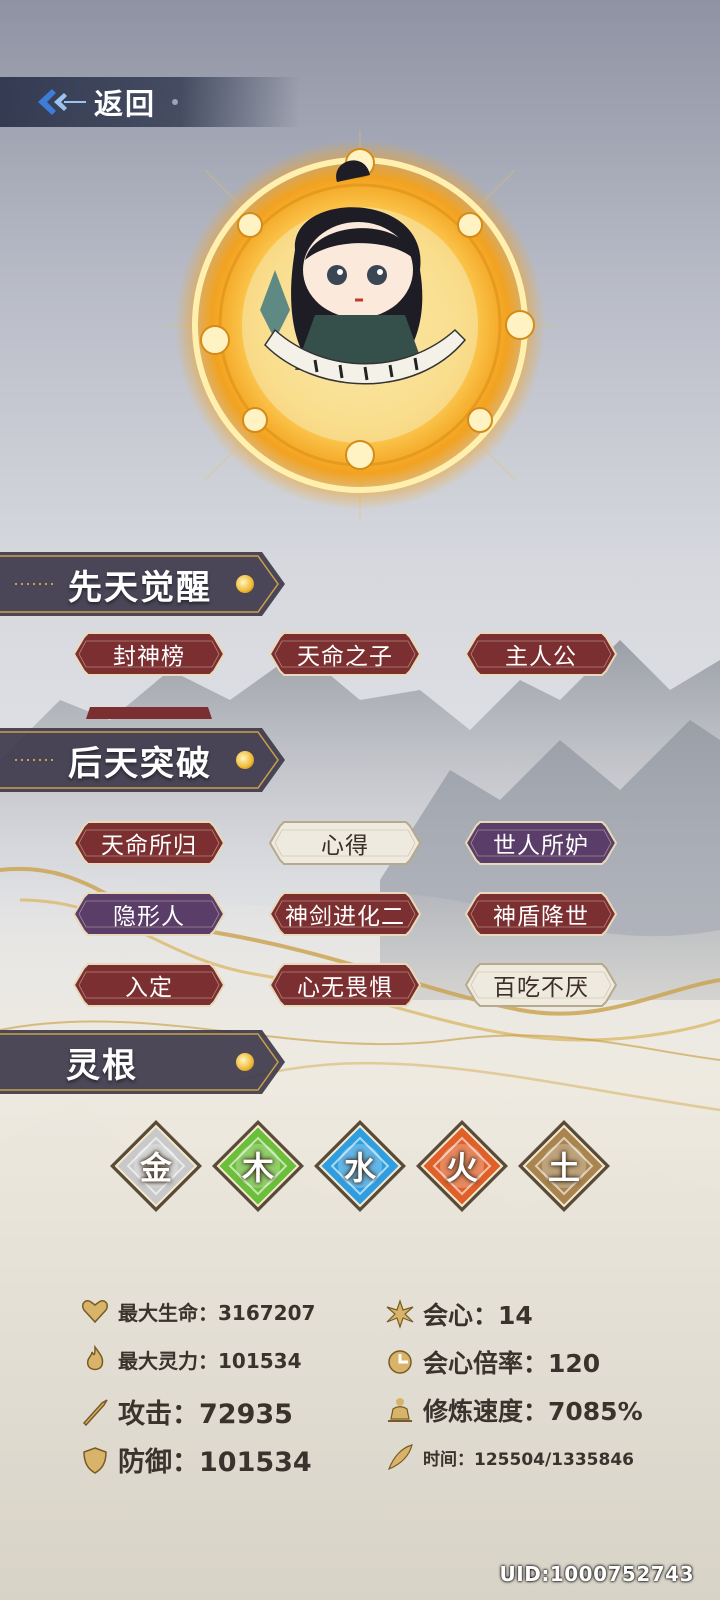 The height and width of the screenshot is (1600, 720). Describe the element at coordinates (400, 1362) in the screenshot. I see `target-icon` at that location.